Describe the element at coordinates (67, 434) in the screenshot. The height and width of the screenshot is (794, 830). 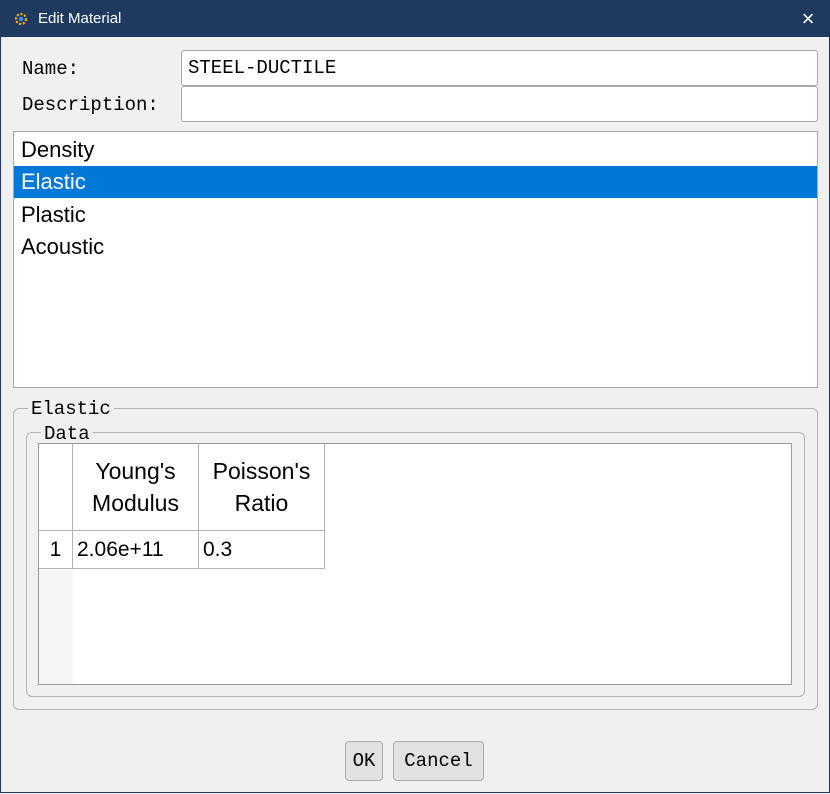
I see `data-group-title: Data` at that location.